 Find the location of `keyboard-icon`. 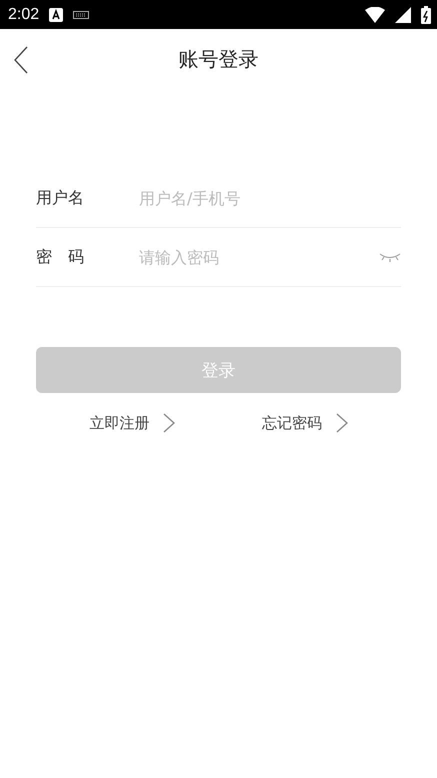

keyboard-icon is located at coordinates (81, 14).